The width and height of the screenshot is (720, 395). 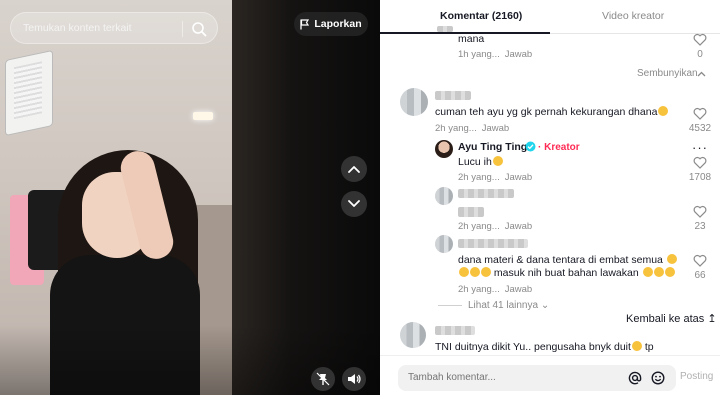 I want to click on volume-icon, so click(x=354, y=379).